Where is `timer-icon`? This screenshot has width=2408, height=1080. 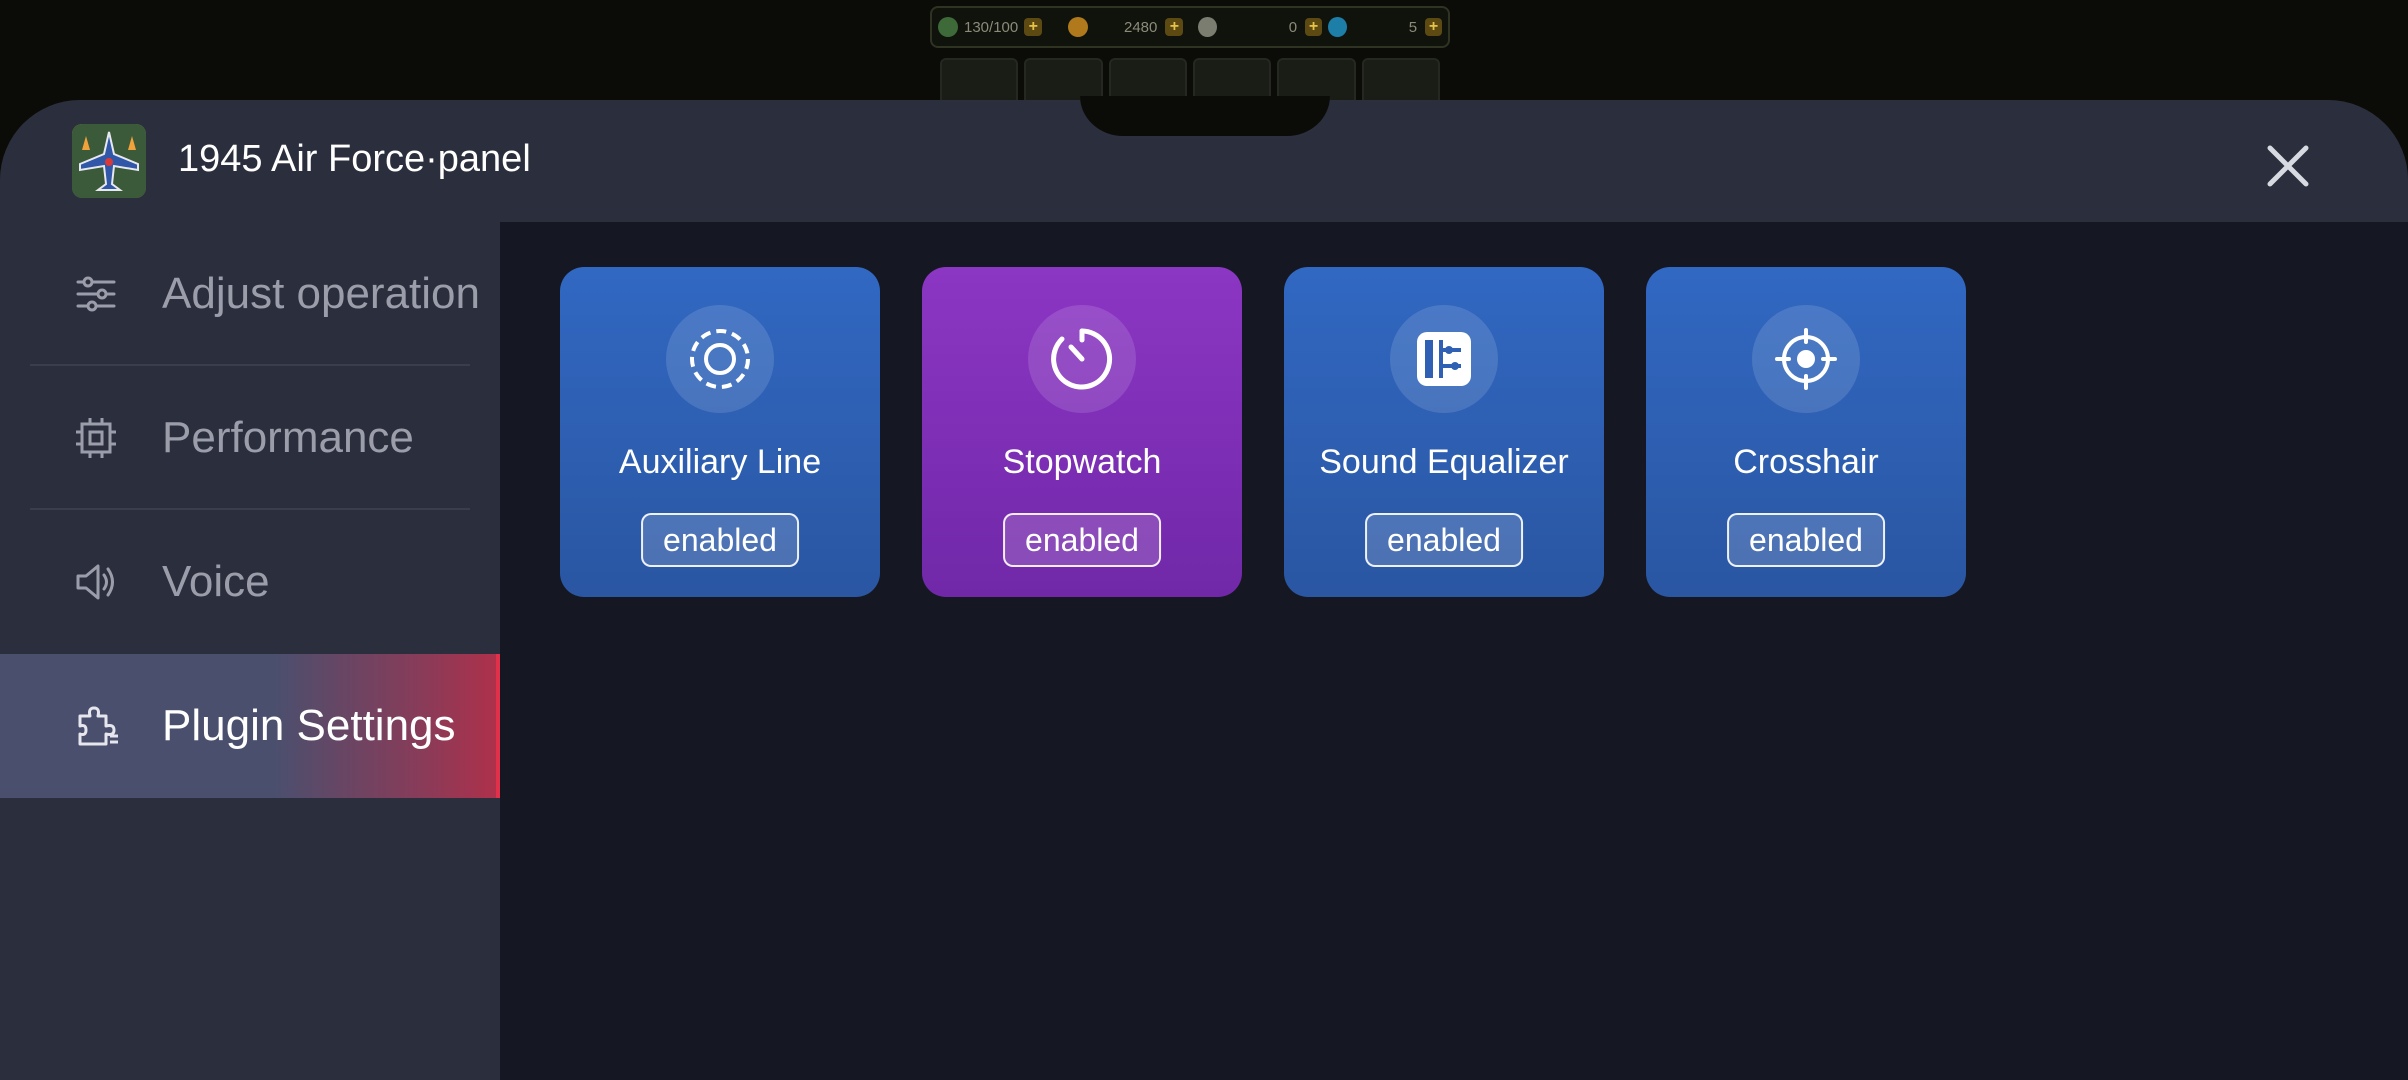 timer-icon is located at coordinates (1082, 359).